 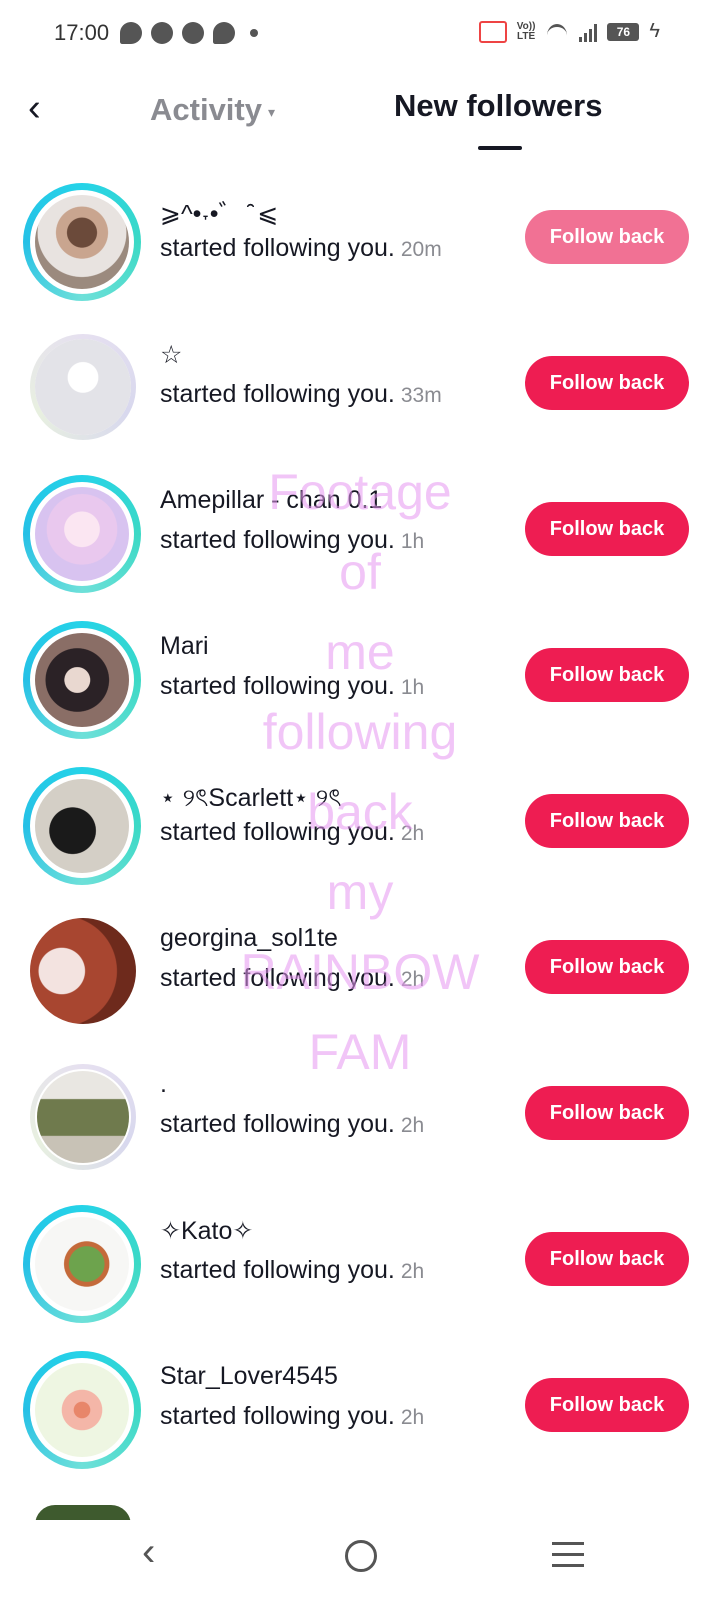 I want to click on charging-icon: ϟ, so click(x=654, y=31).